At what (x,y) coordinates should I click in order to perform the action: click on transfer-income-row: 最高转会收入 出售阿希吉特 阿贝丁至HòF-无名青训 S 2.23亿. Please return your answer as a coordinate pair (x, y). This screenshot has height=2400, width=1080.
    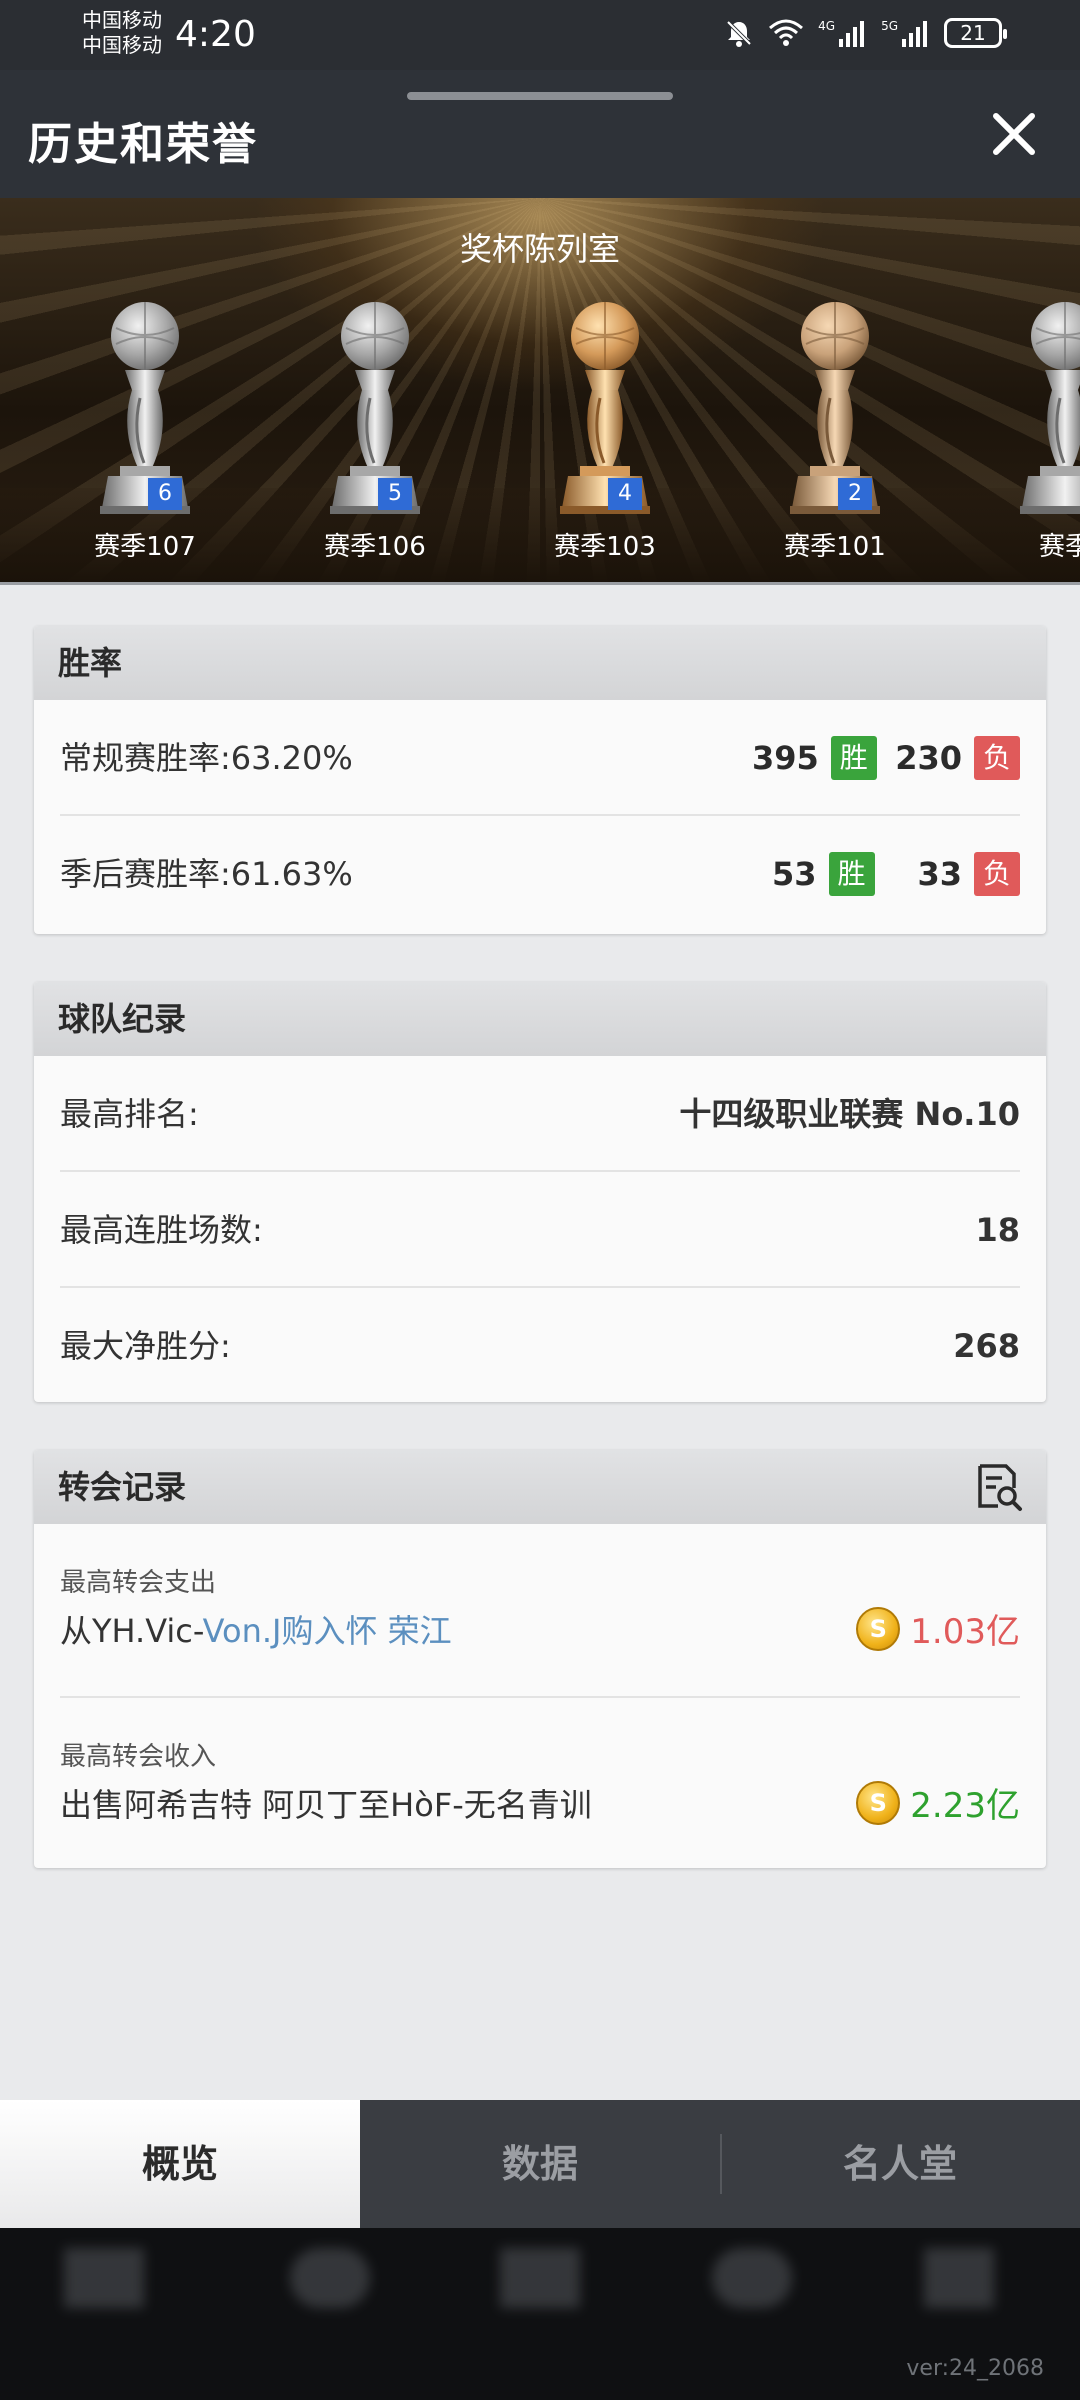
    Looking at the image, I should click on (540, 1783).